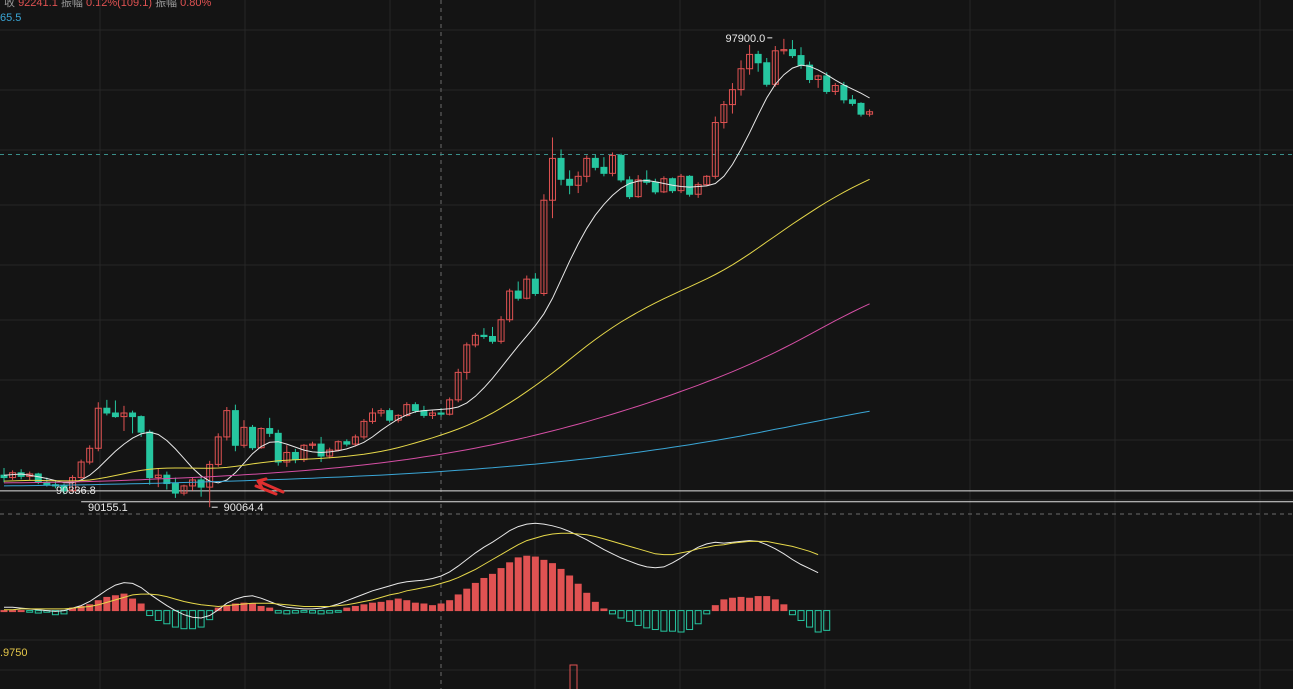 The height and width of the screenshot is (689, 1293). I want to click on ma120-line, so click(436, 448).